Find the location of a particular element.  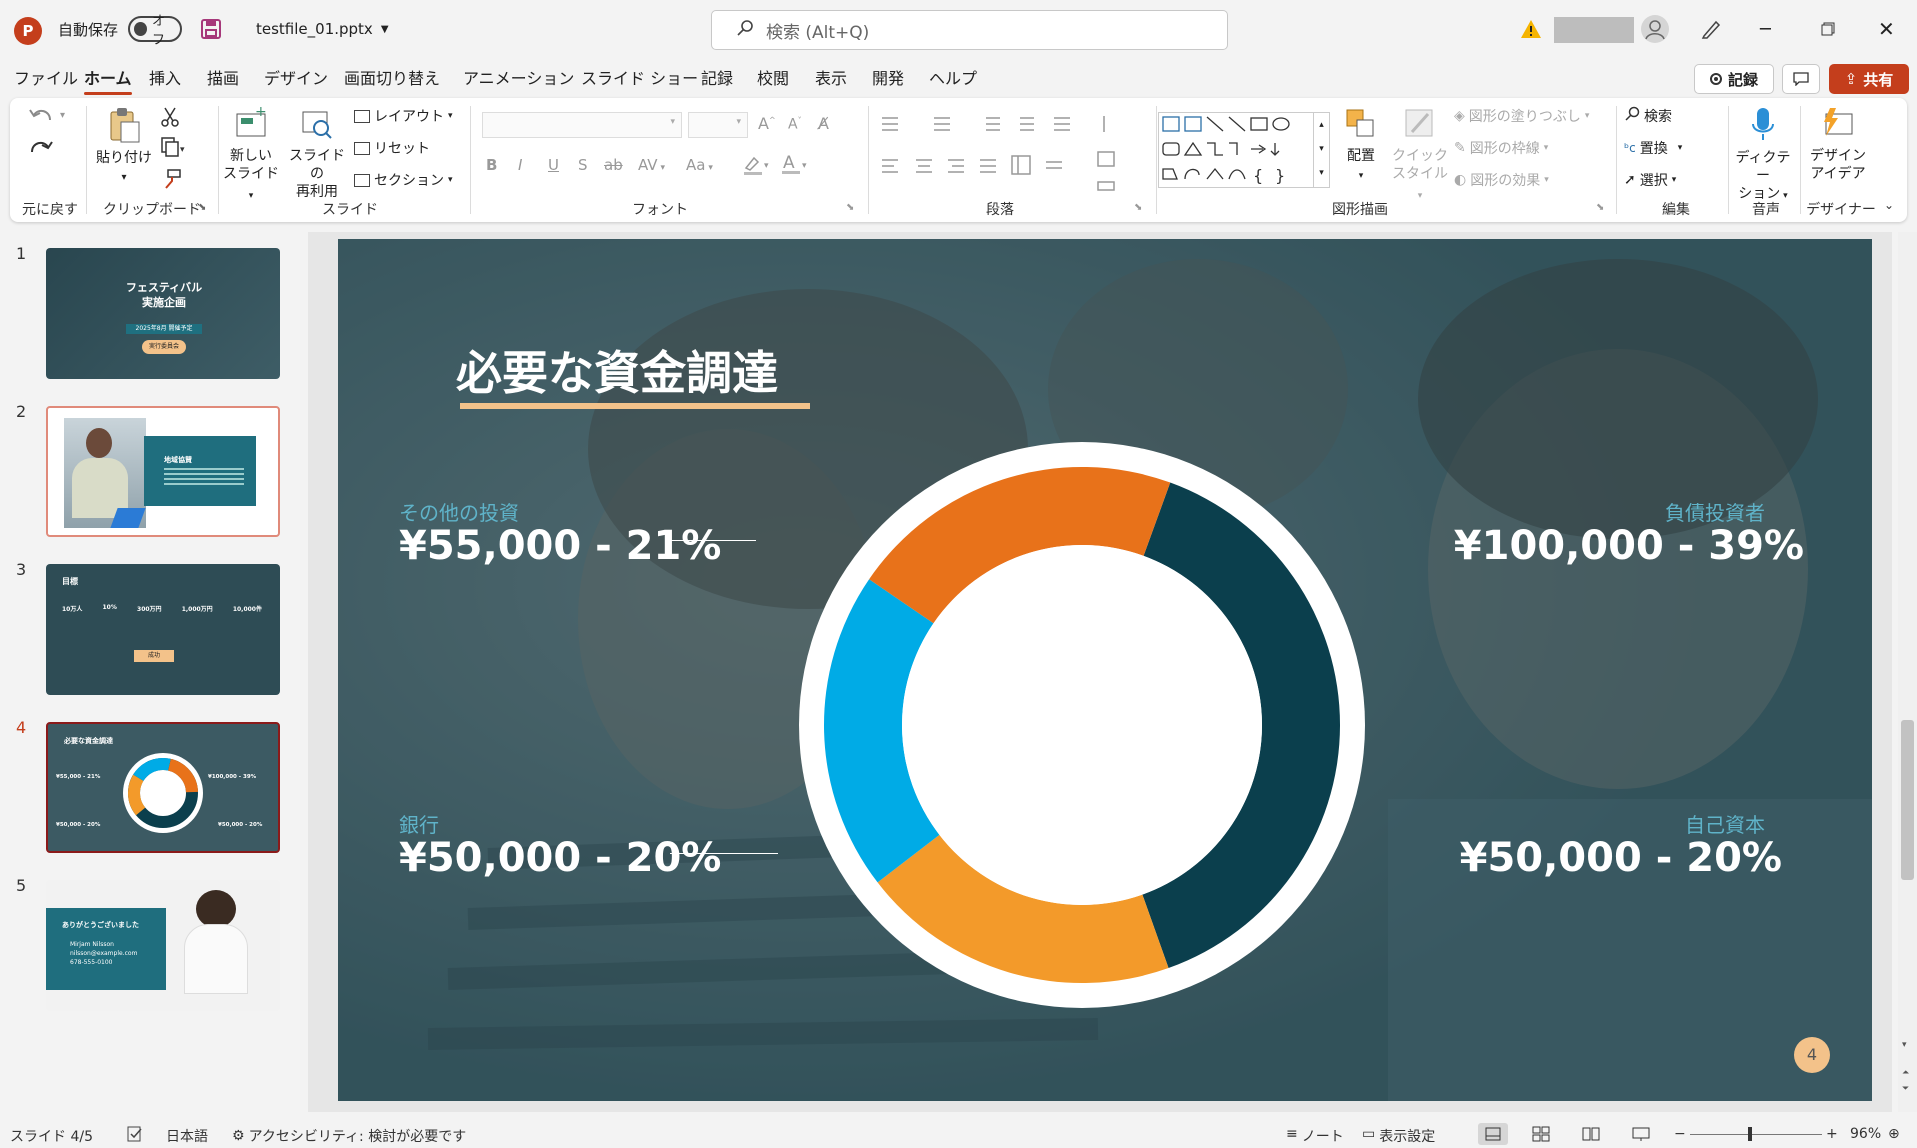

zoom-slider-handle is located at coordinates (1750, 1134).